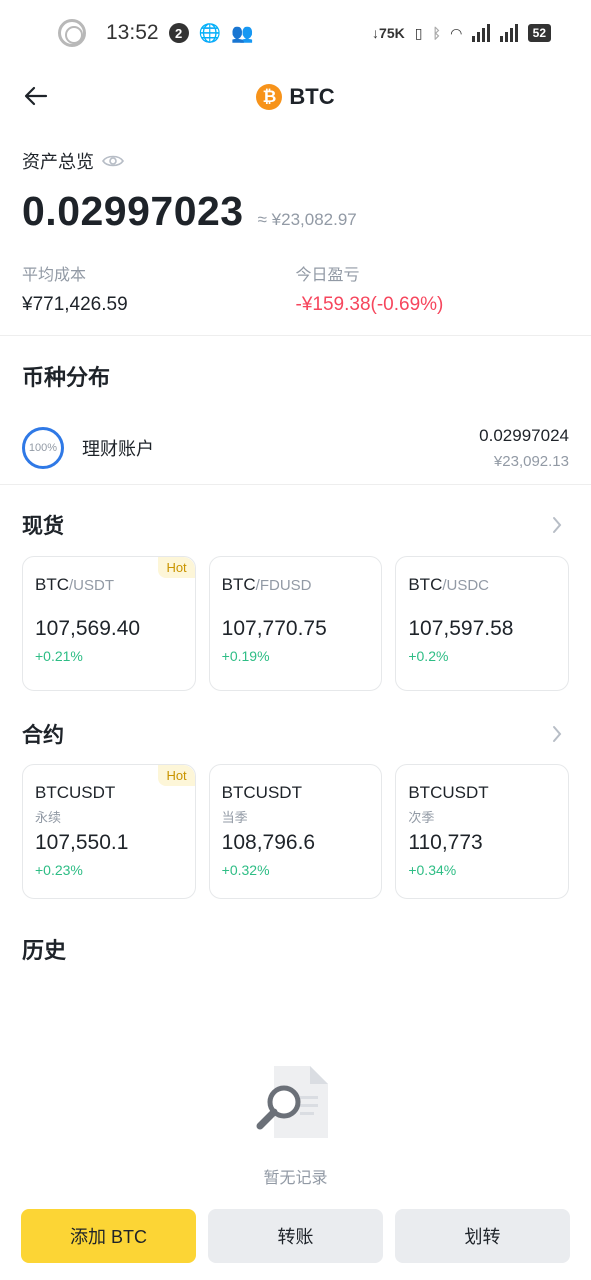 Image resolution: width=591 pixels, height=1280 pixels. Describe the element at coordinates (75, 304) in the screenshot. I see `avg-cost-value: ¥771,426.59` at that location.